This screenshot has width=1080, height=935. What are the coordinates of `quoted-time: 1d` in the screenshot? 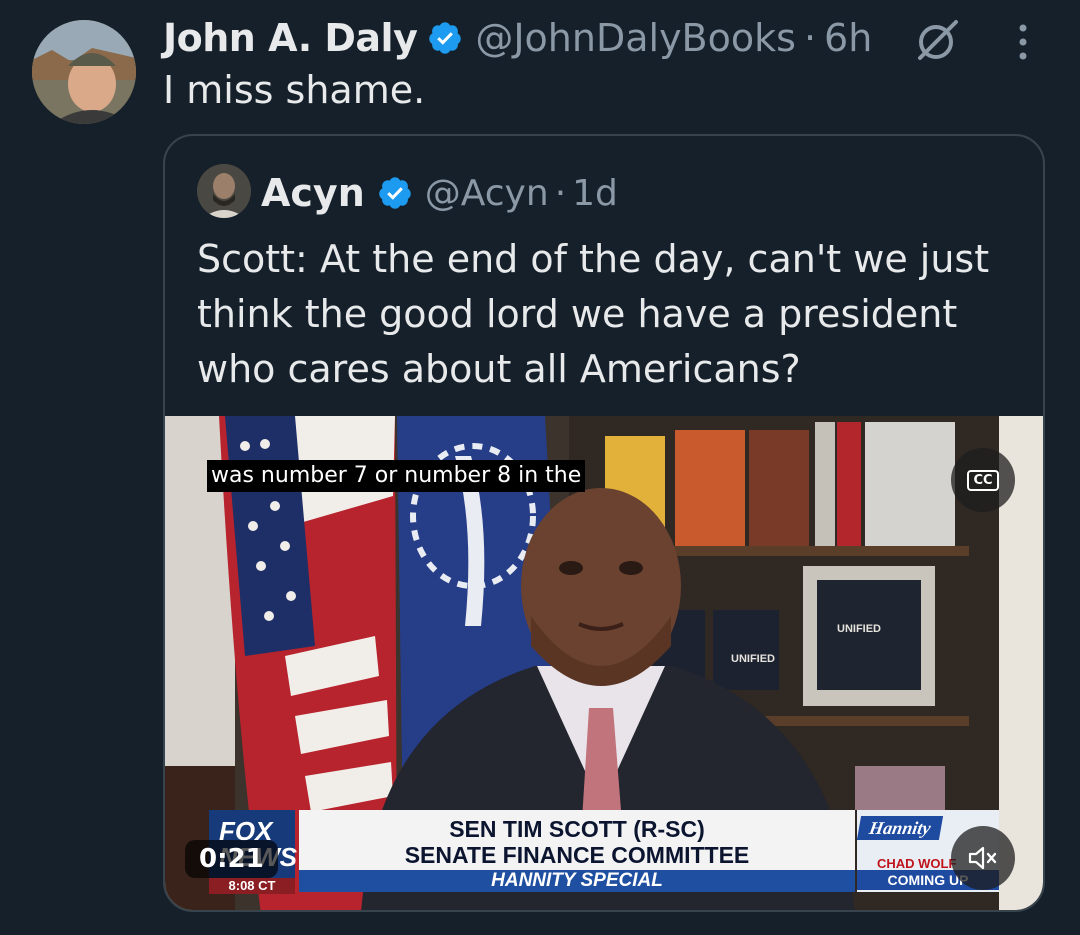 It's located at (595, 193).